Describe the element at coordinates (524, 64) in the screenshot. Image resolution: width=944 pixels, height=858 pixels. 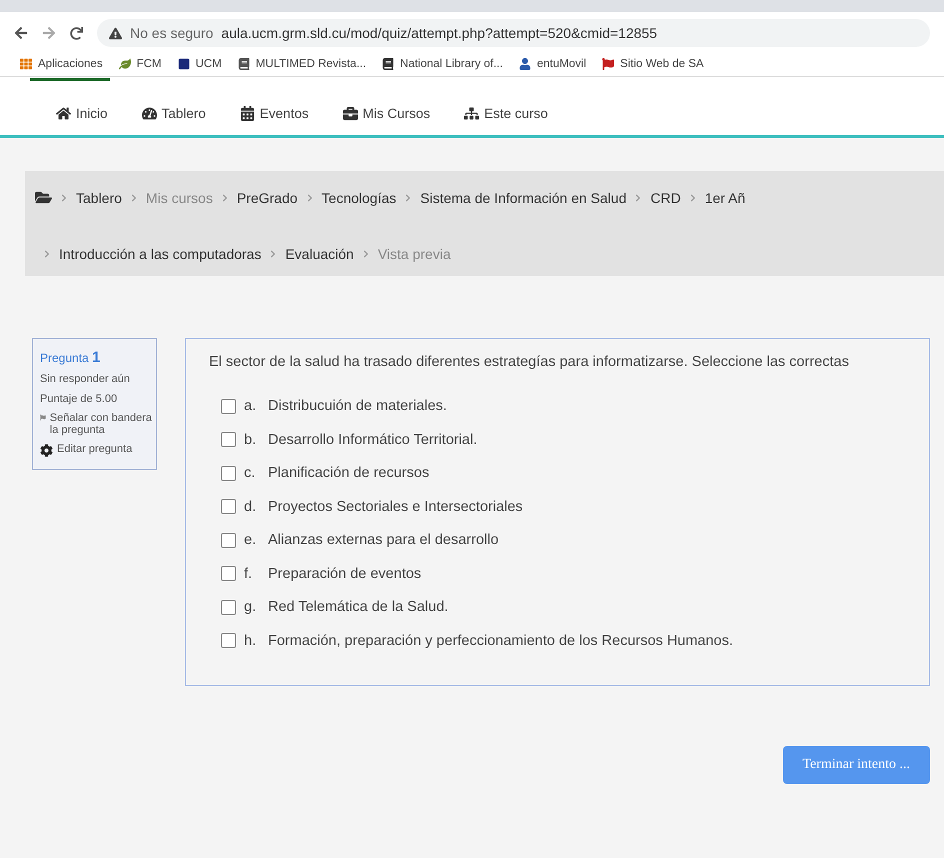
I see `person-icon` at that location.